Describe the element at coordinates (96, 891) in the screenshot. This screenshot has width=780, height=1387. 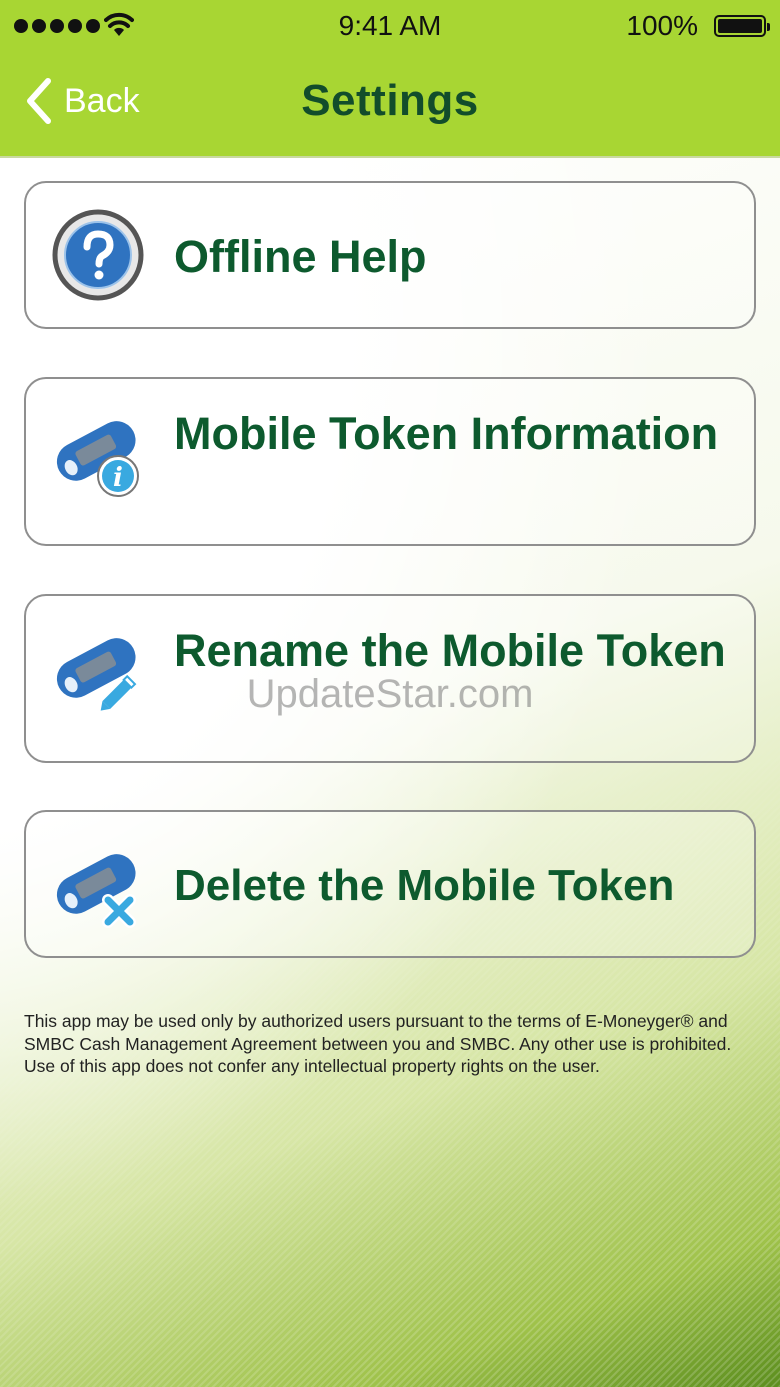
I see `token-delete-icon` at that location.